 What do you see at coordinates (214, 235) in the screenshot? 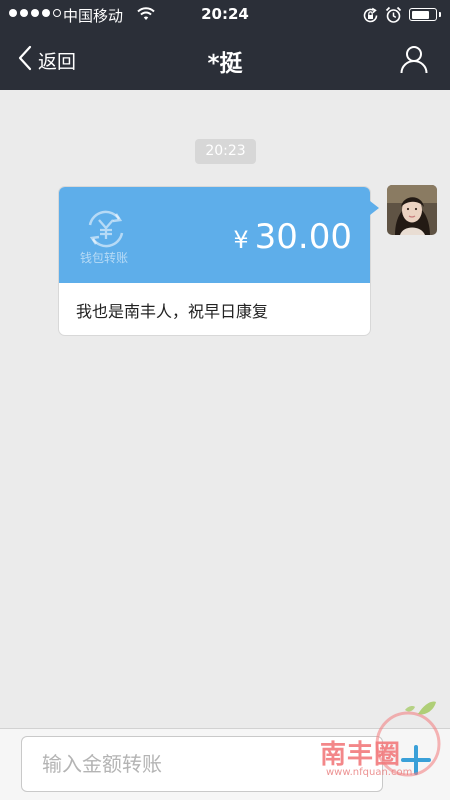
I see `transfer-card-header: 钱包转账 ¥ 30.00` at bounding box center [214, 235].